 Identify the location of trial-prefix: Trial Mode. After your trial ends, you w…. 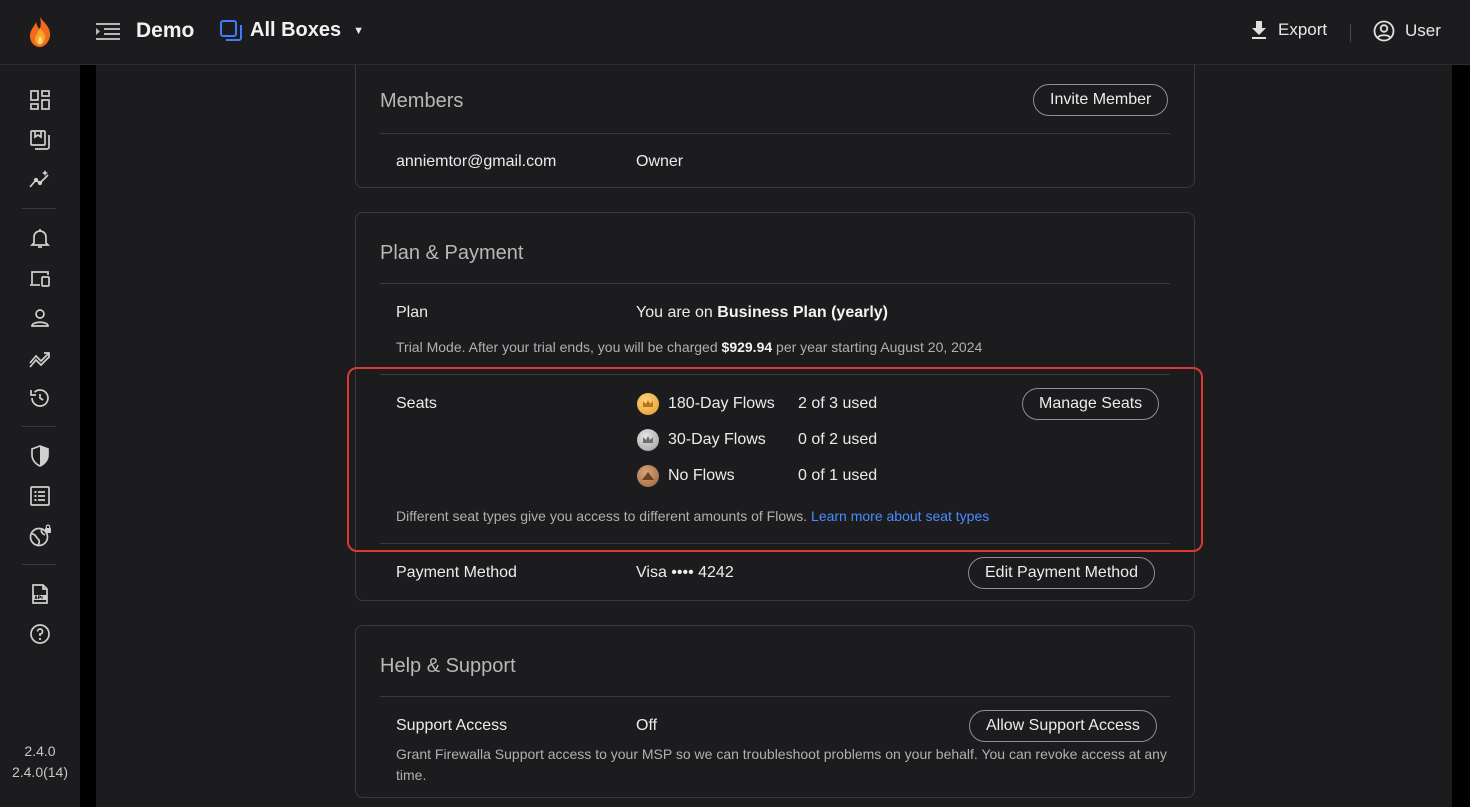
(557, 347).